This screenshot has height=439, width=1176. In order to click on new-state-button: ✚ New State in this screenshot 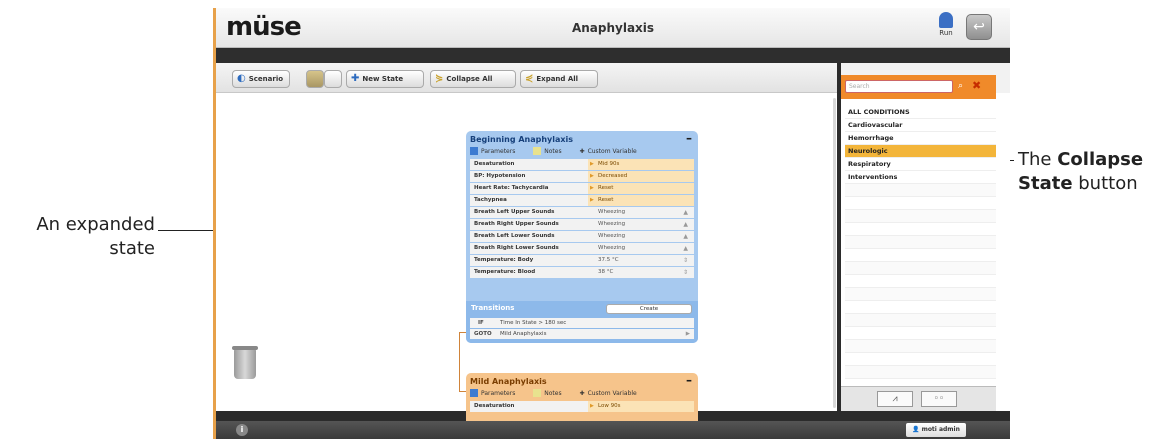, I will do `click(385, 79)`.